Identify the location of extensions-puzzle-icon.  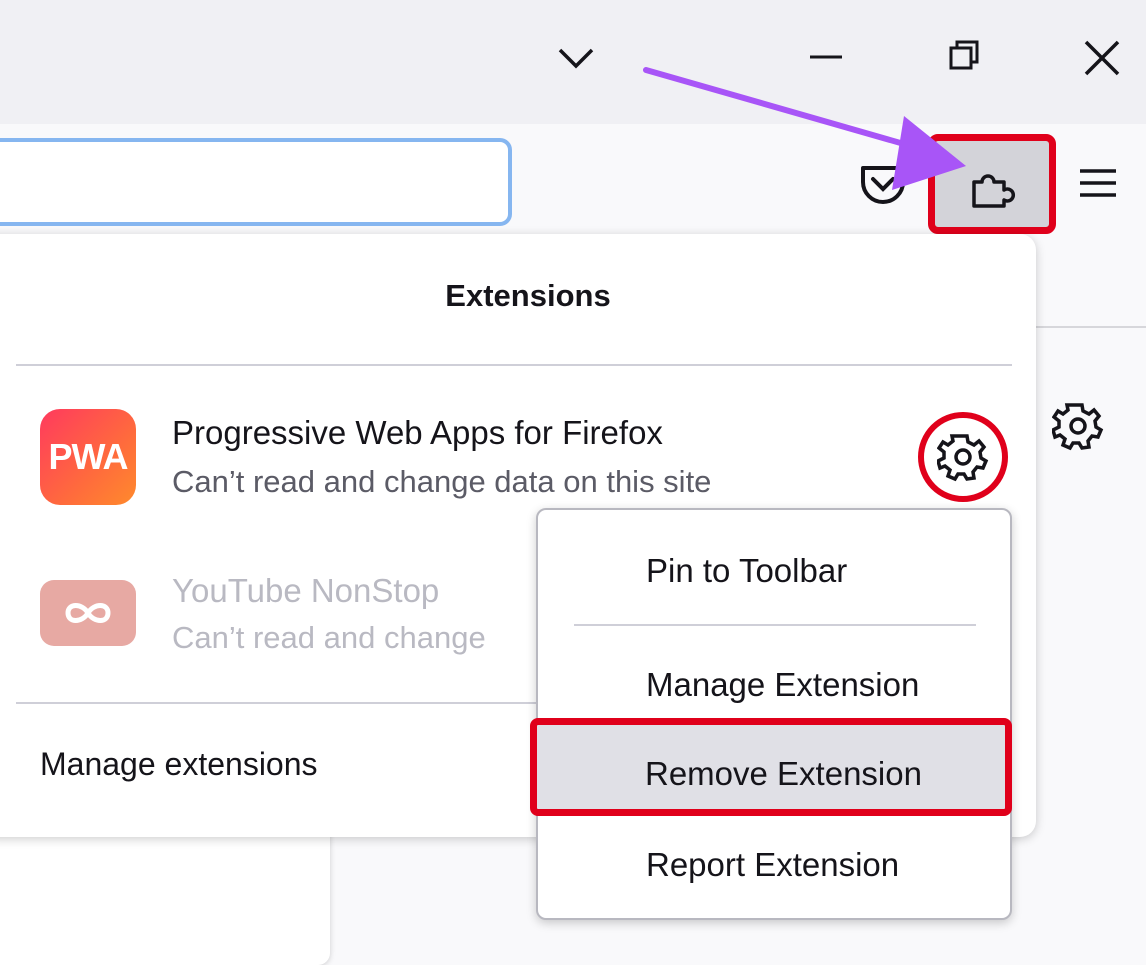
(993, 185).